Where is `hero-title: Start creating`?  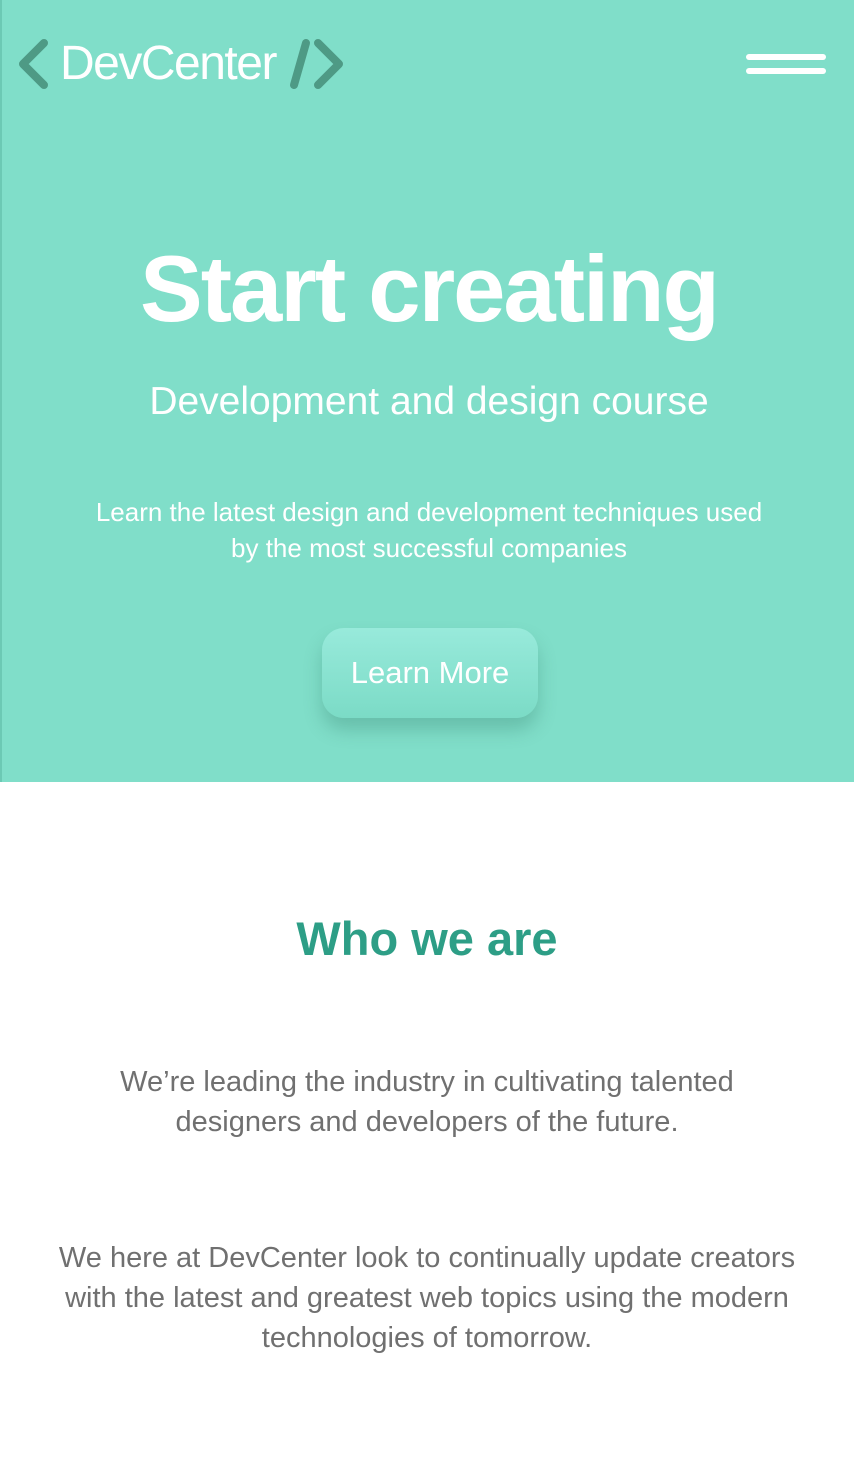 hero-title: Start creating is located at coordinates (430, 288).